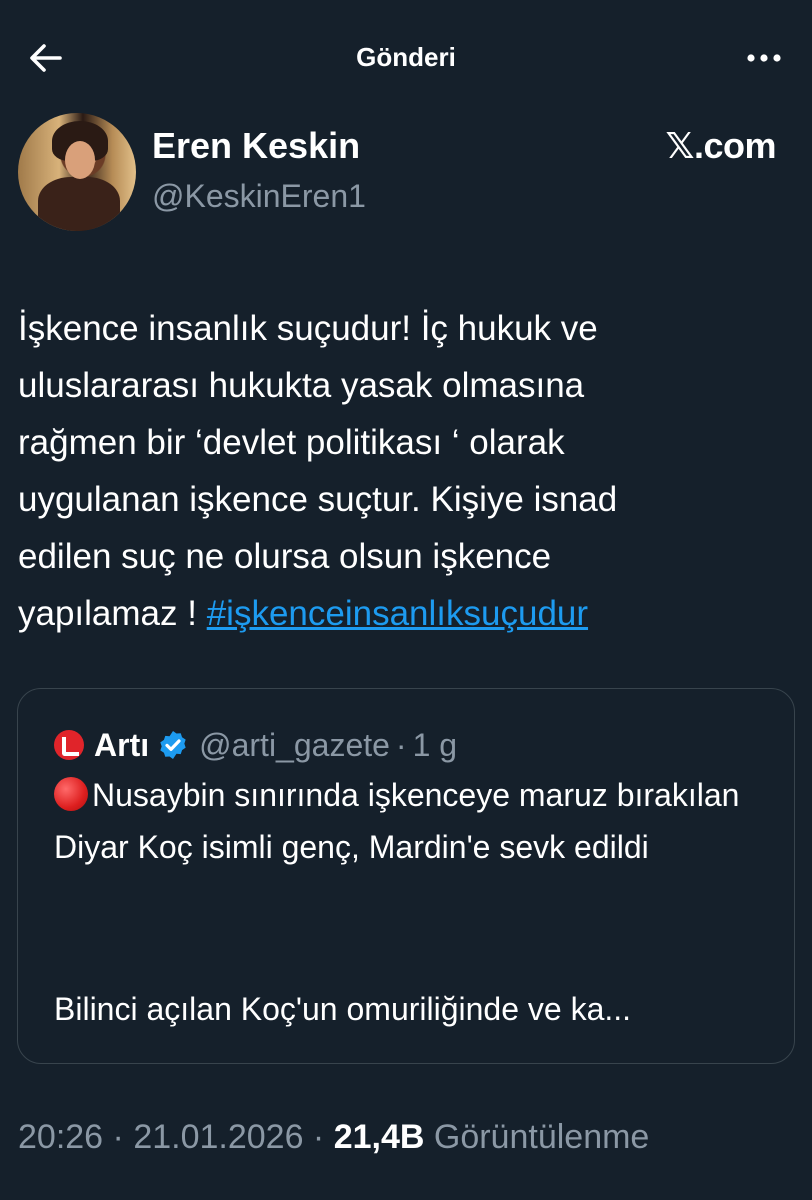  I want to click on author-name: Eren Keskin, so click(256, 146).